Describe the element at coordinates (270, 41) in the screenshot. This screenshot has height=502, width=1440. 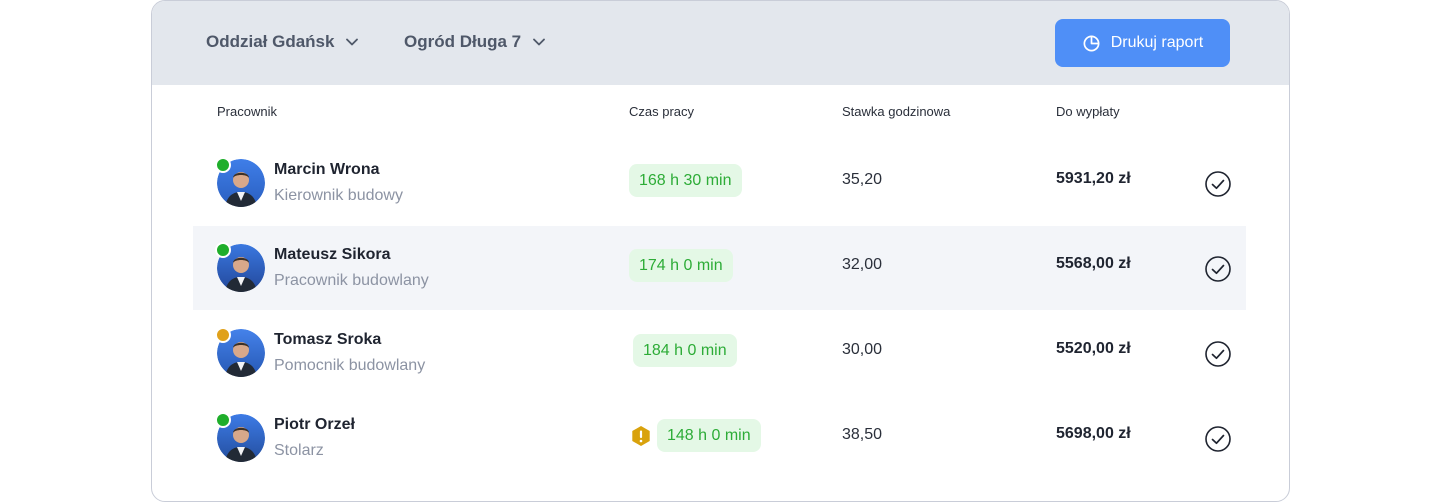
I see `branch-dropdown-label: Oddział Gdańsk` at that location.